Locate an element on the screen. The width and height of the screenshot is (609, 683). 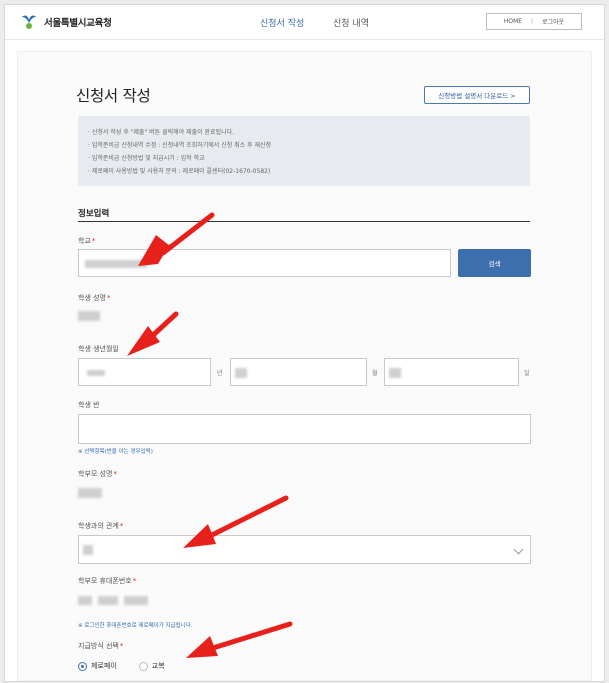
utility-links: HOME | 로그아웃 is located at coordinates (534, 21).